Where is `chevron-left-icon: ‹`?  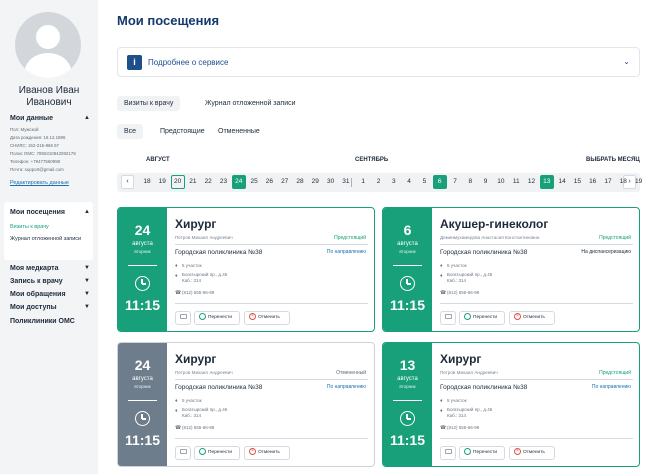 chevron-left-icon: ‹ is located at coordinates (127, 182).